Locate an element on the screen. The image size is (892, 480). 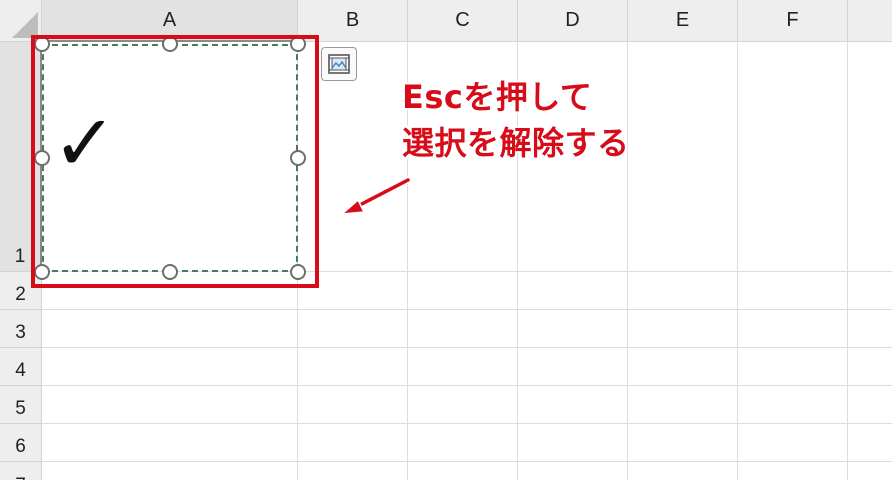
row-header-6: 6 is located at coordinates (21, 443).